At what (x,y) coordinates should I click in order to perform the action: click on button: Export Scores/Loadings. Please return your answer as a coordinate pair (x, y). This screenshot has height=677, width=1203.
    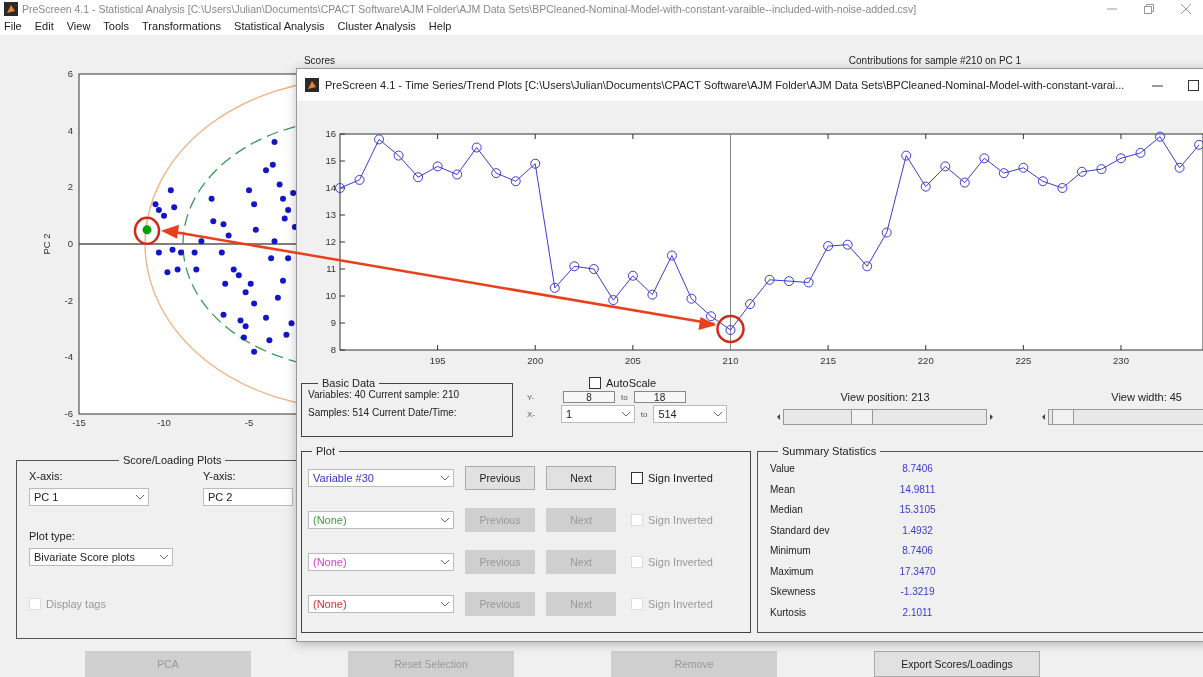
    Looking at the image, I should click on (957, 664).